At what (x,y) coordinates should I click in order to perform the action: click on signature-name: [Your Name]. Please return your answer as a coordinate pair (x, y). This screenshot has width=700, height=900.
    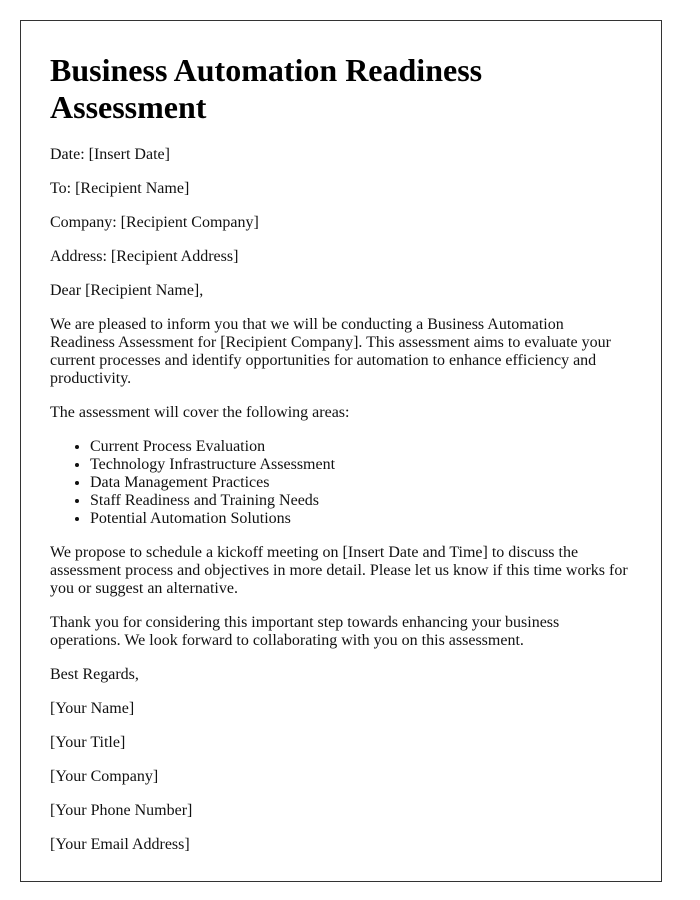
    Looking at the image, I should click on (92, 708).